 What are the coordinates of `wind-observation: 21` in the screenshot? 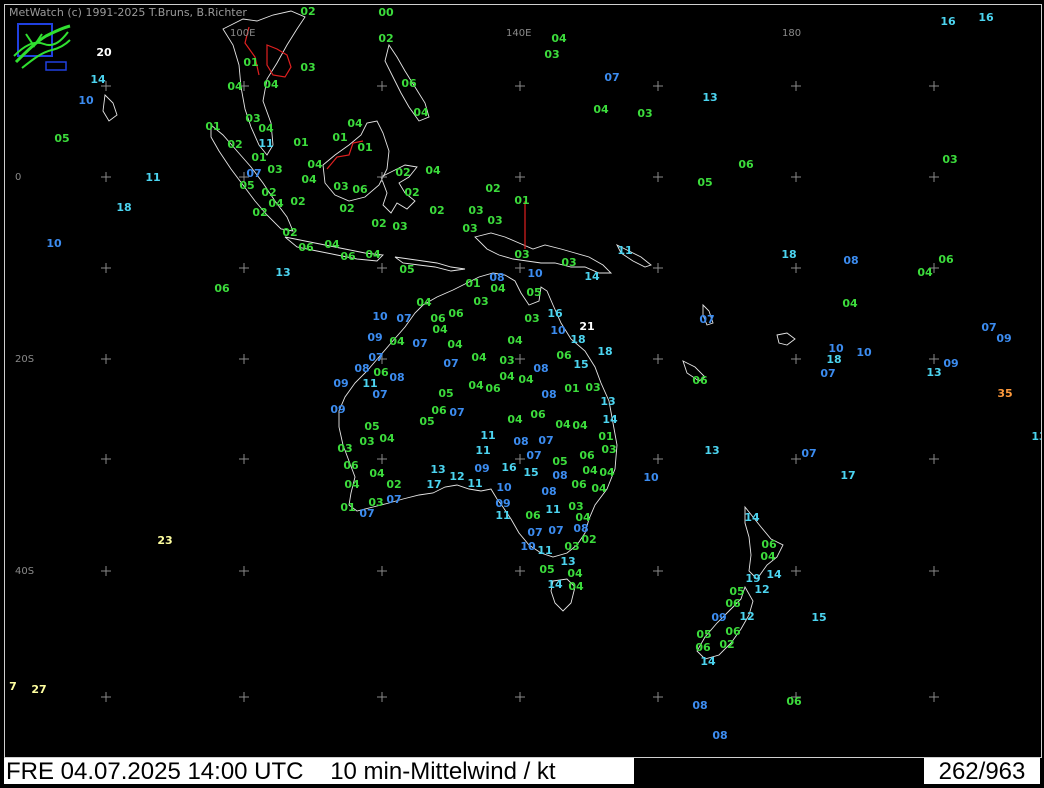 It's located at (586, 326).